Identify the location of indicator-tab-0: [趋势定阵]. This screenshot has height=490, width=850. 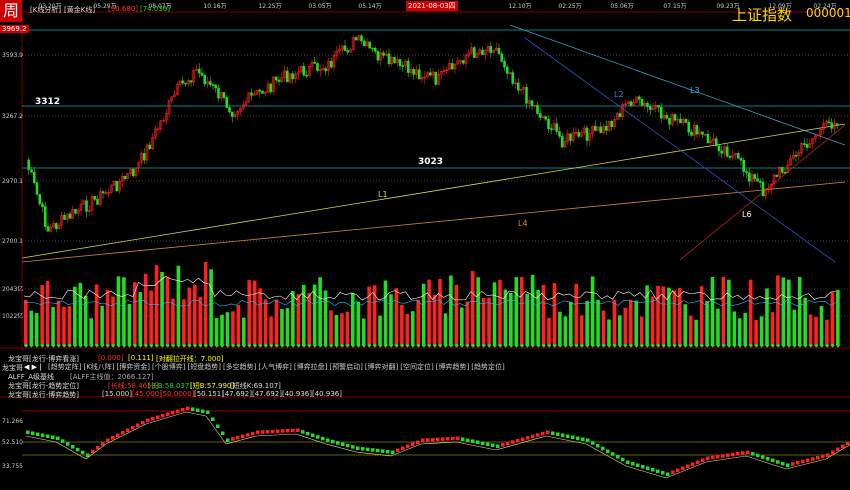
(64, 367).